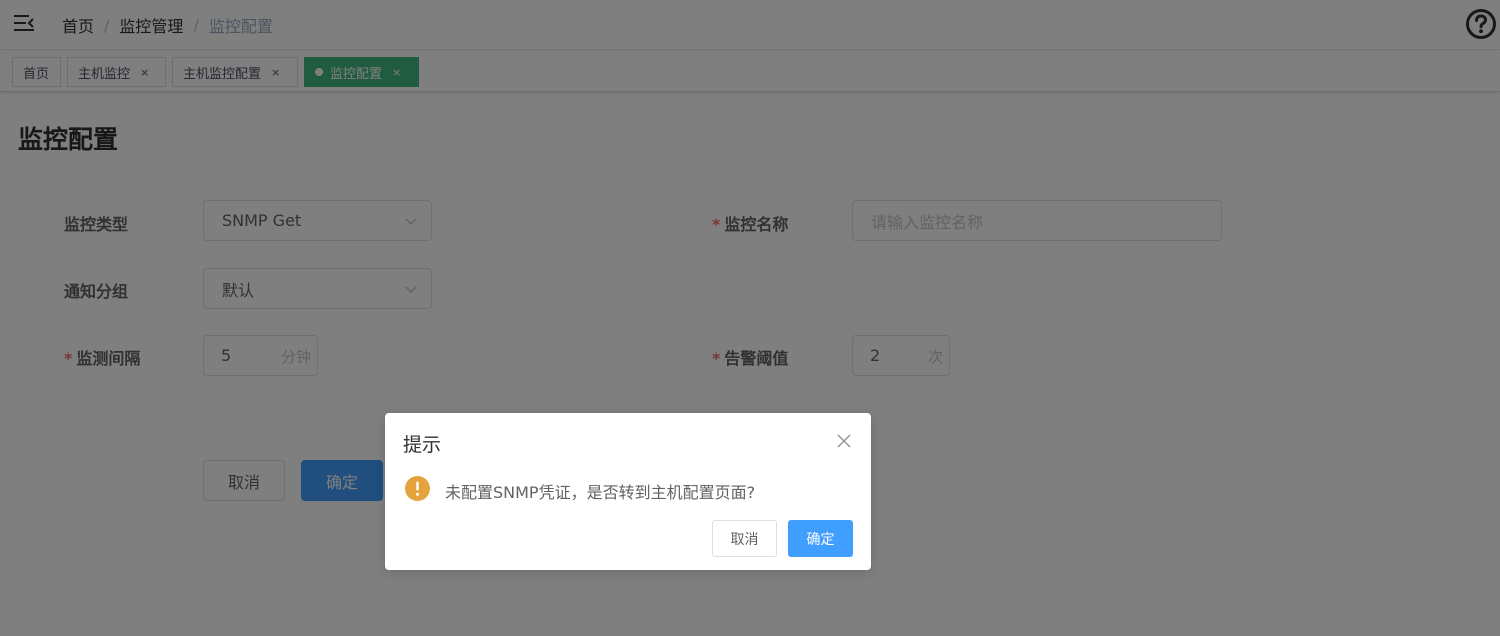 The height and width of the screenshot is (636, 1500). What do you see at coordinates (417, 488) in the screenshot?
I see `warning-icon` at bounding box center [417, 488].